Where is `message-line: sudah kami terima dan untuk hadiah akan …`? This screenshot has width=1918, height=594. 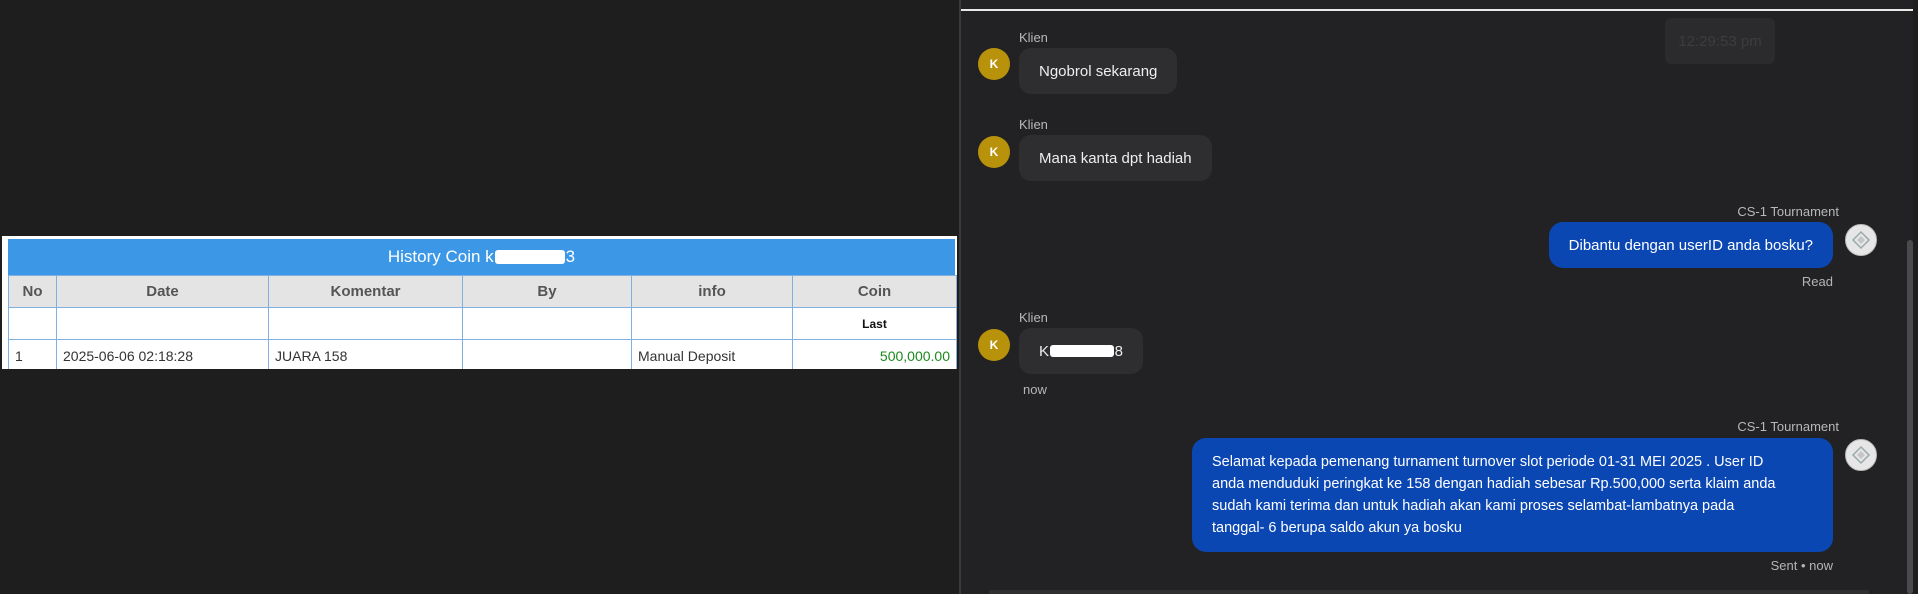 message-line: sudah kami terima dan untuk hadiah akan … is located at coordinates (1473, 506).